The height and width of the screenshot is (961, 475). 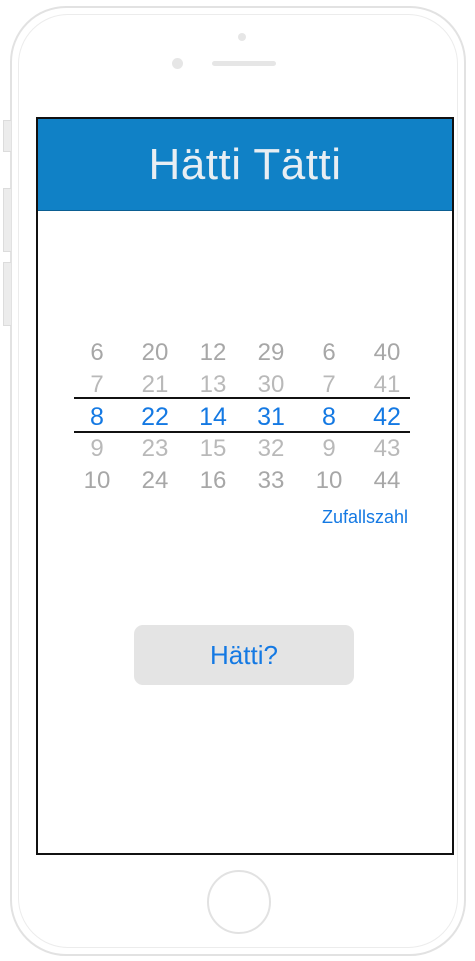 I want to click on picker-column-6: 40 41 42 43 44, so click(x=387, y=417).